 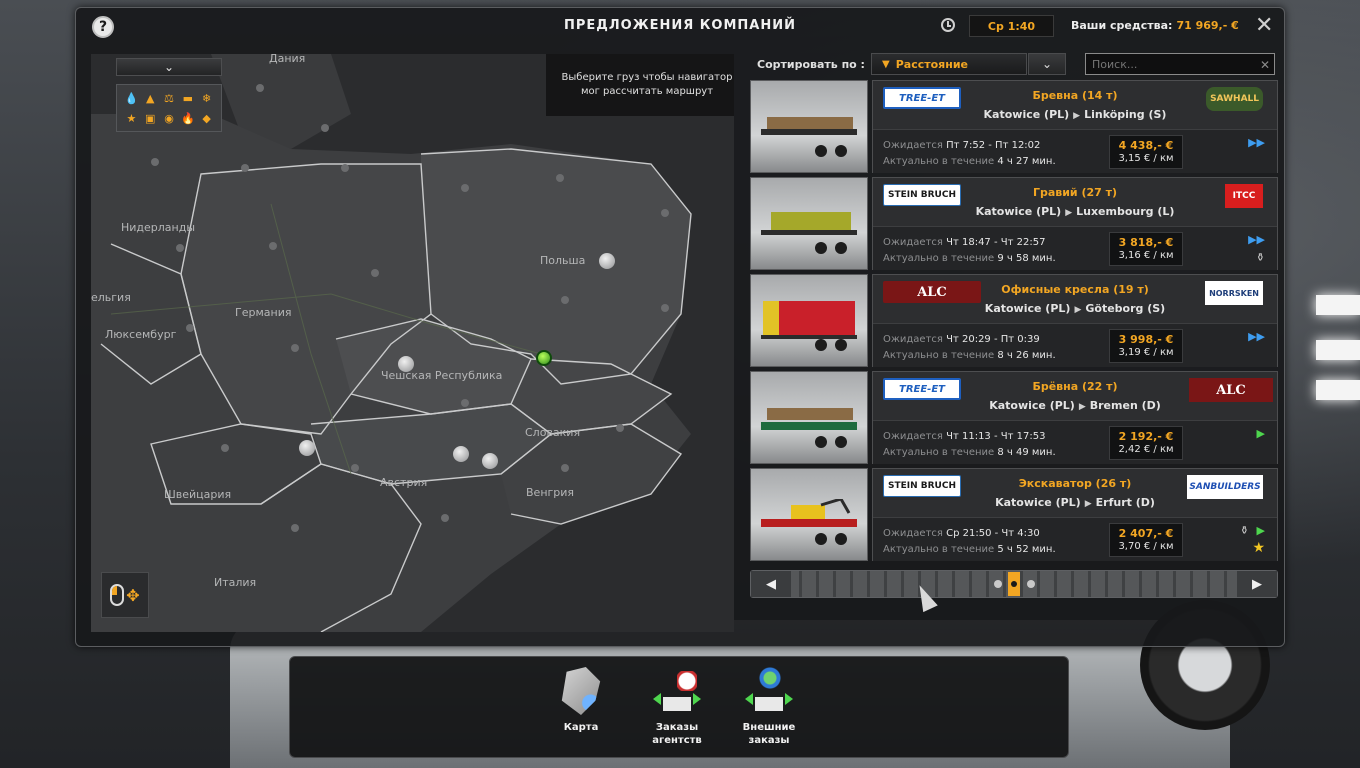 I want to click on curtain-trailer-image, so click(x=809, y=320).